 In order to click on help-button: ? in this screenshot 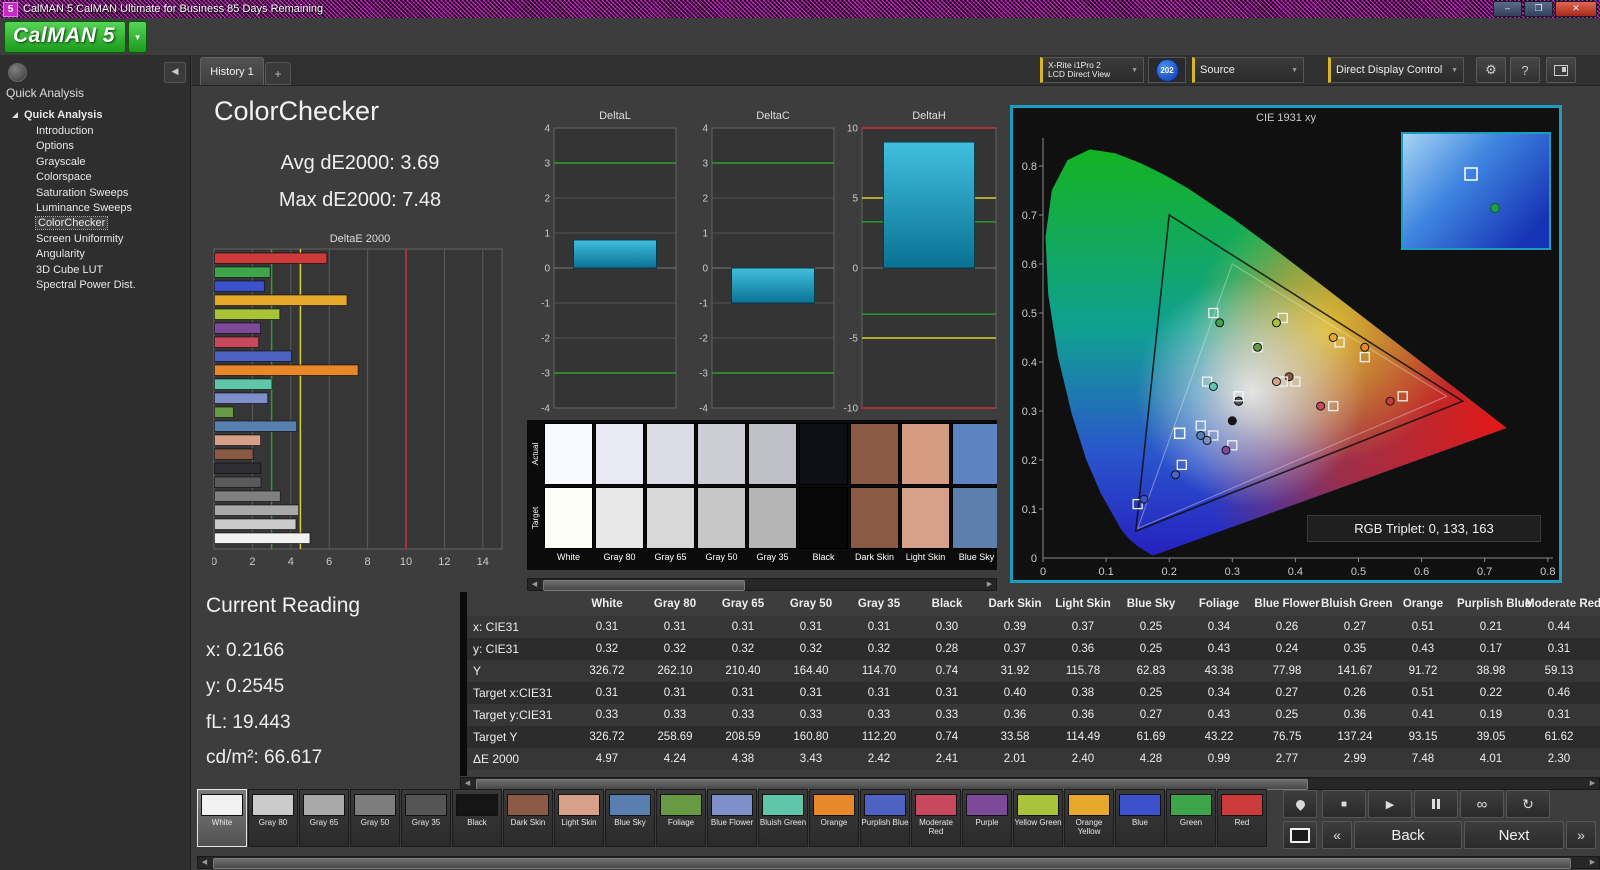, I will do `click(1525, 70)`.